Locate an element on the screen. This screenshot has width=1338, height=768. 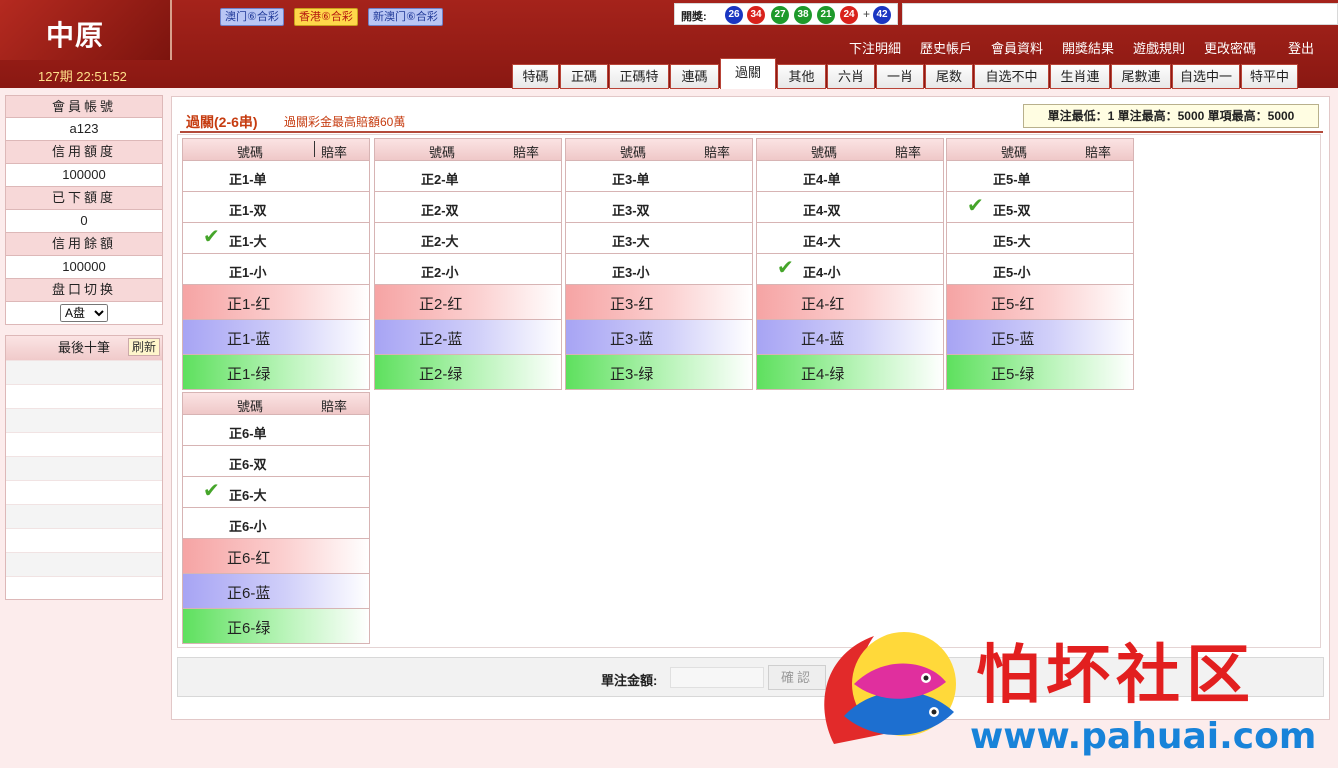
bet-option-row: 正5-大 is located at coordinates (1040, 238).